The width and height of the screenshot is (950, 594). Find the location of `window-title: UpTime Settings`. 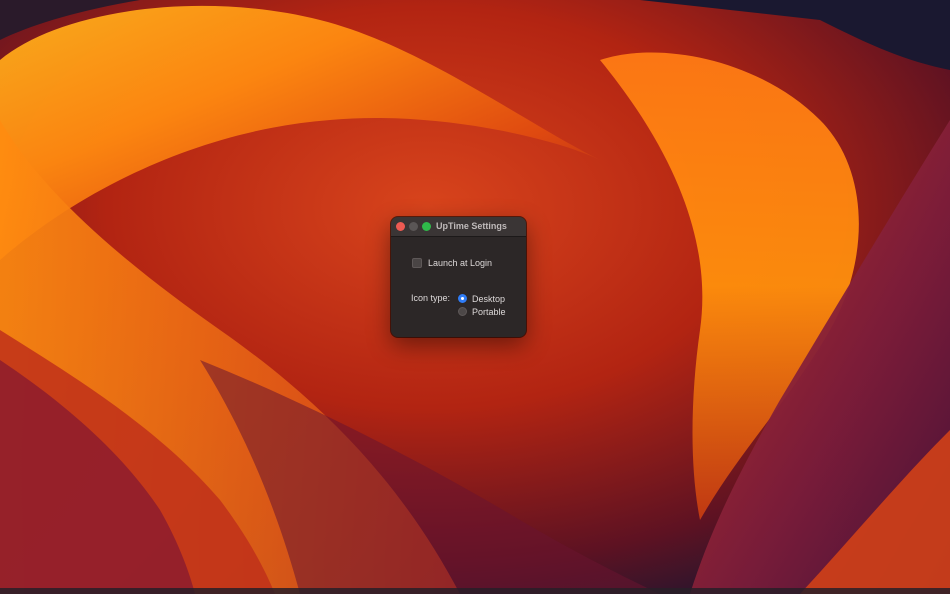

window-title: UpTime Settings is located at coordinates (471, 226).